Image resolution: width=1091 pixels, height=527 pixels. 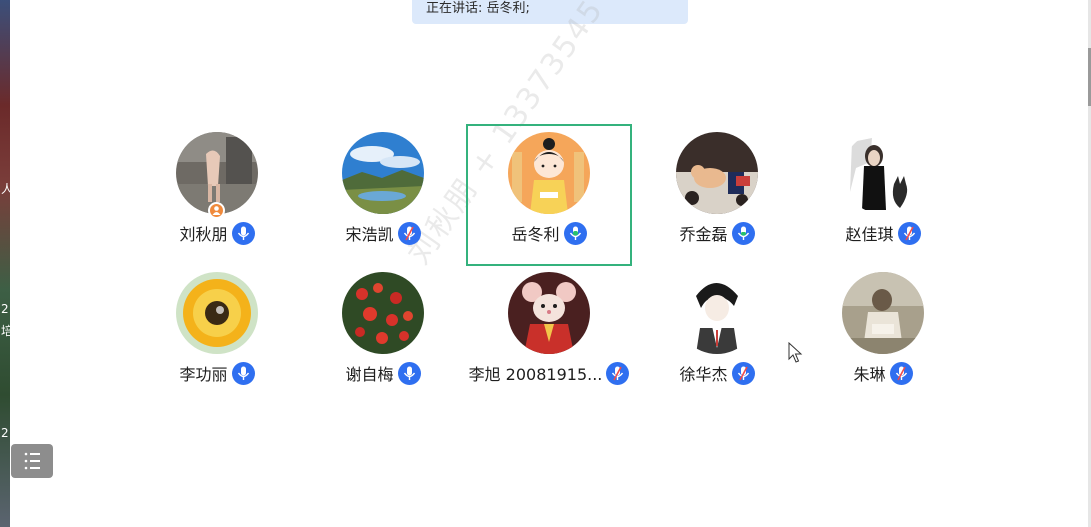 I want to click on photo-sunflower, so click(x=217, y=313).